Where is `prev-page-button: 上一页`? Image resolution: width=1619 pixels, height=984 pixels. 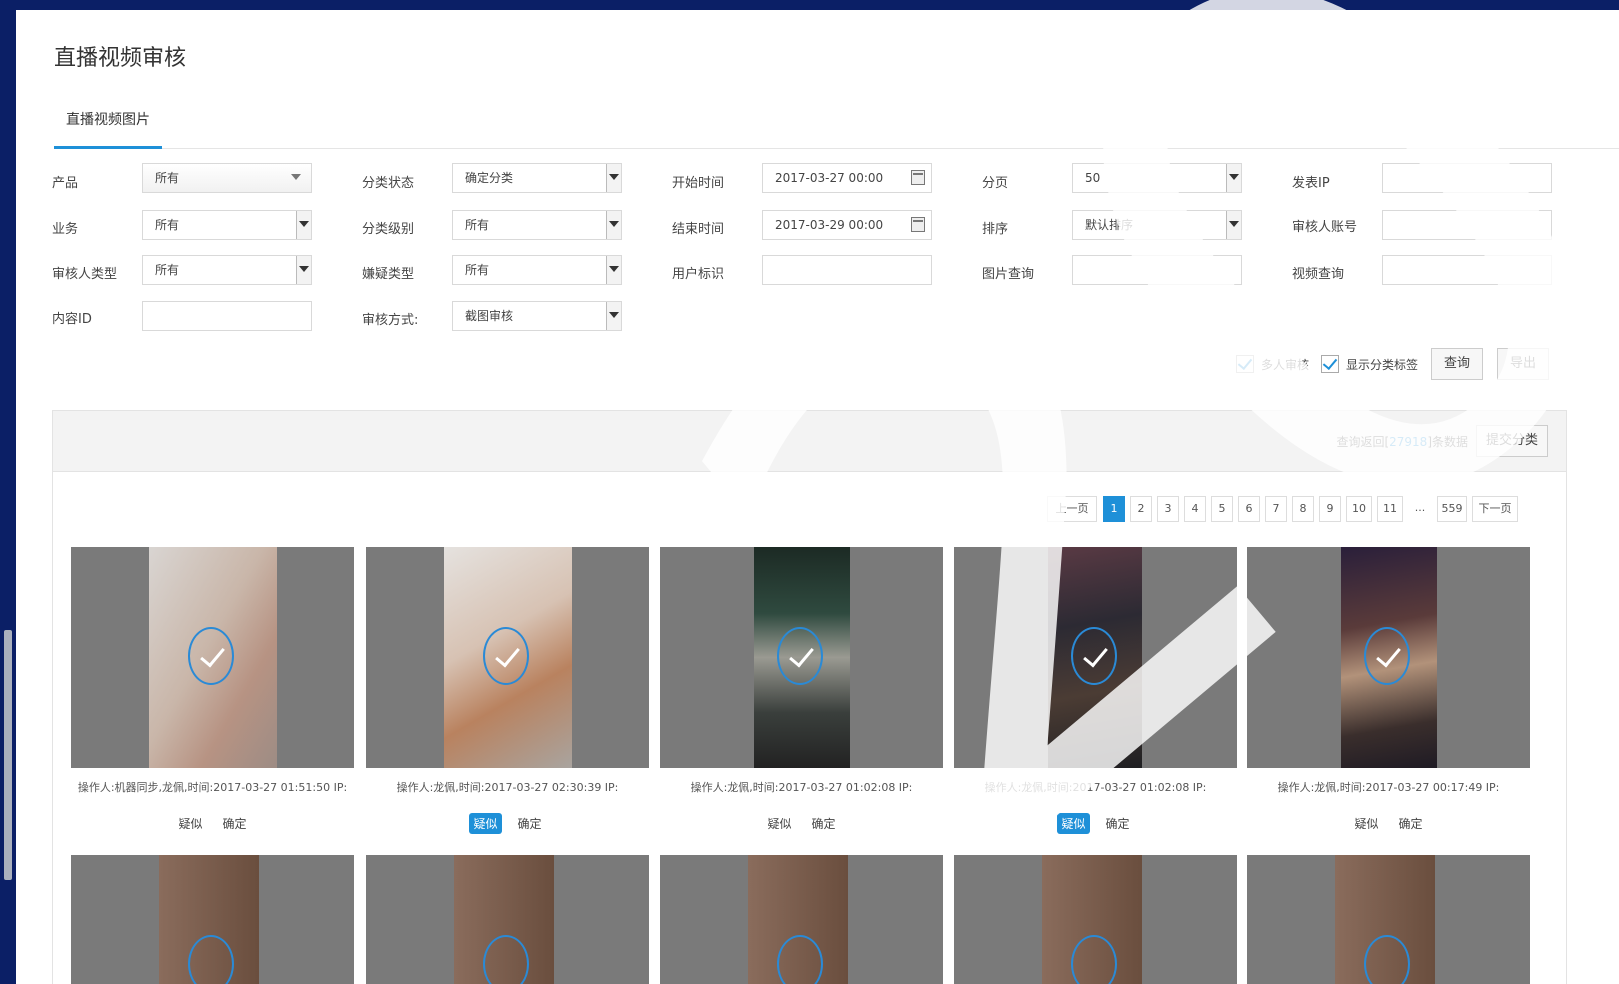 prev-page-button: 上一页 is located at coordinates (1072, 509).